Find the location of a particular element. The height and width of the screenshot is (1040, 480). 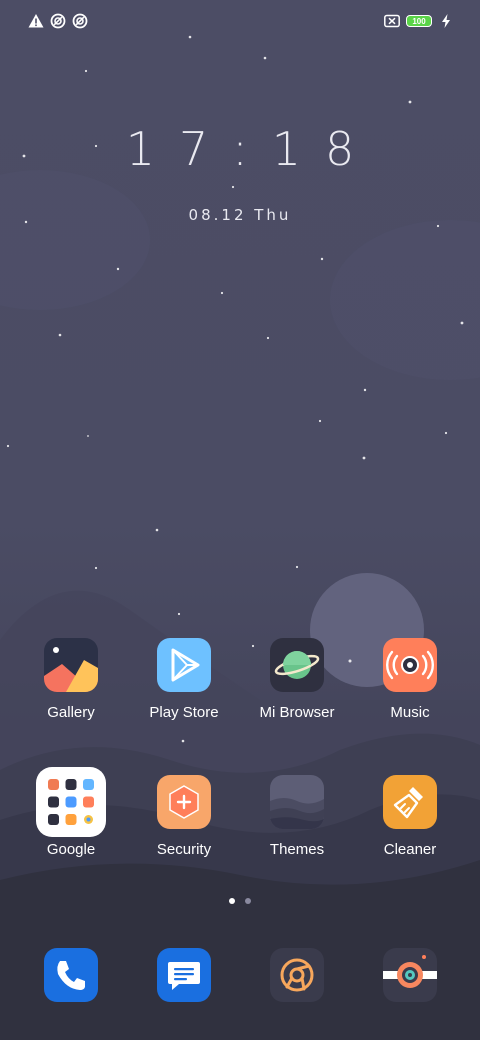

app-security: Security is located at coordinates (184, 816).